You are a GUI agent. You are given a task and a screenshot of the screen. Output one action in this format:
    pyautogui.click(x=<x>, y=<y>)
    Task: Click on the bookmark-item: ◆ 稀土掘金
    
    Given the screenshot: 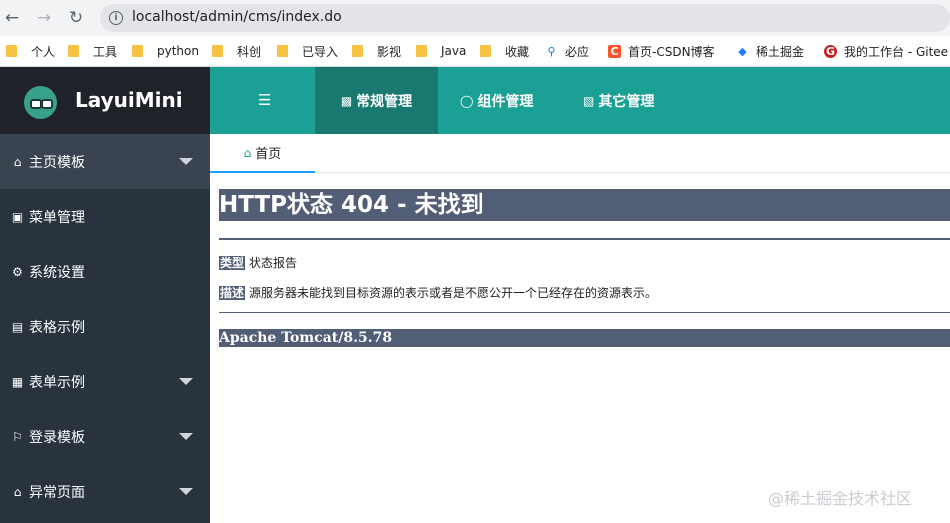 What is the action you would take?
    pyautogui.click(x=770, y=51)
    